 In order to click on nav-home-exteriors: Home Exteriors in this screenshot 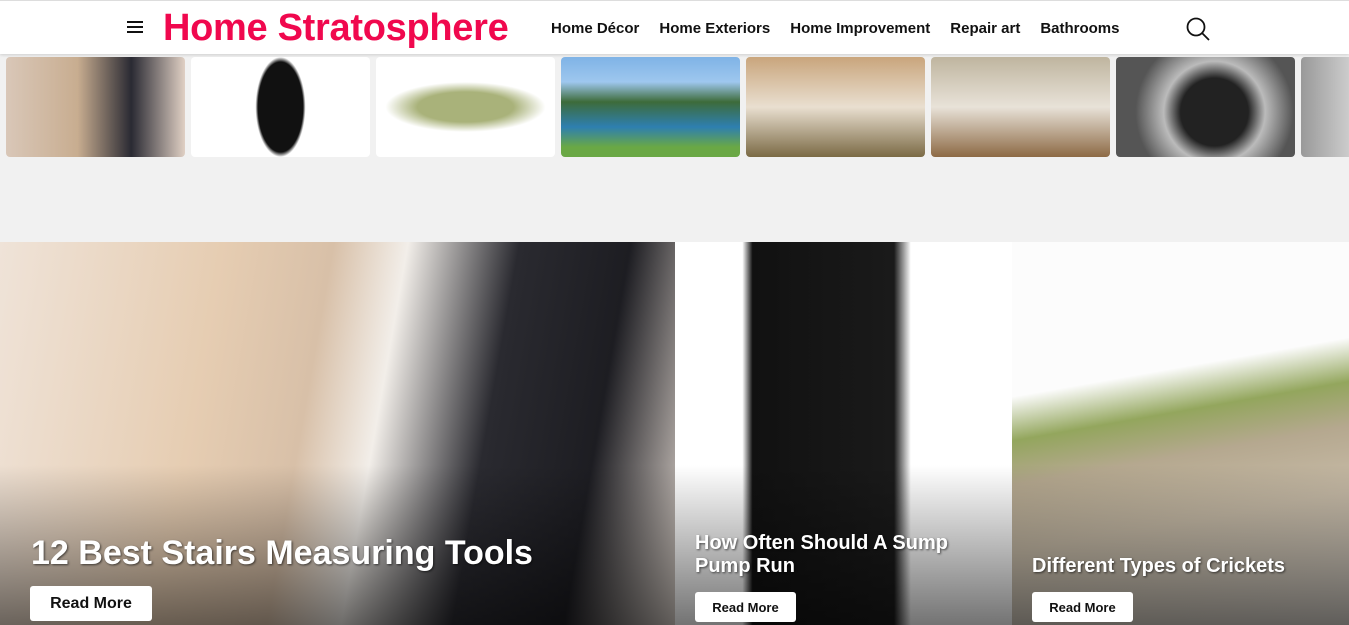, I will do `click(714, 28)`.